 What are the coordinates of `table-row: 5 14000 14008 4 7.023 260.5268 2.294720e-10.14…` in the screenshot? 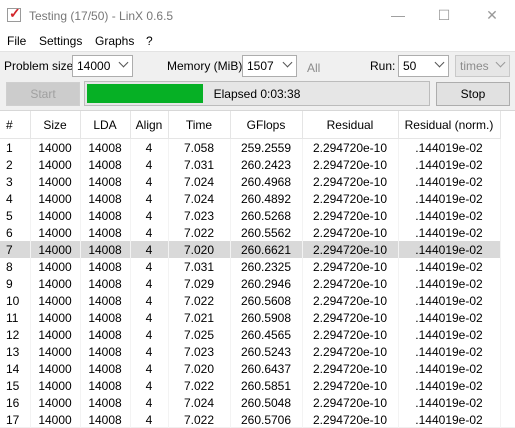 It's located at (250, 215).